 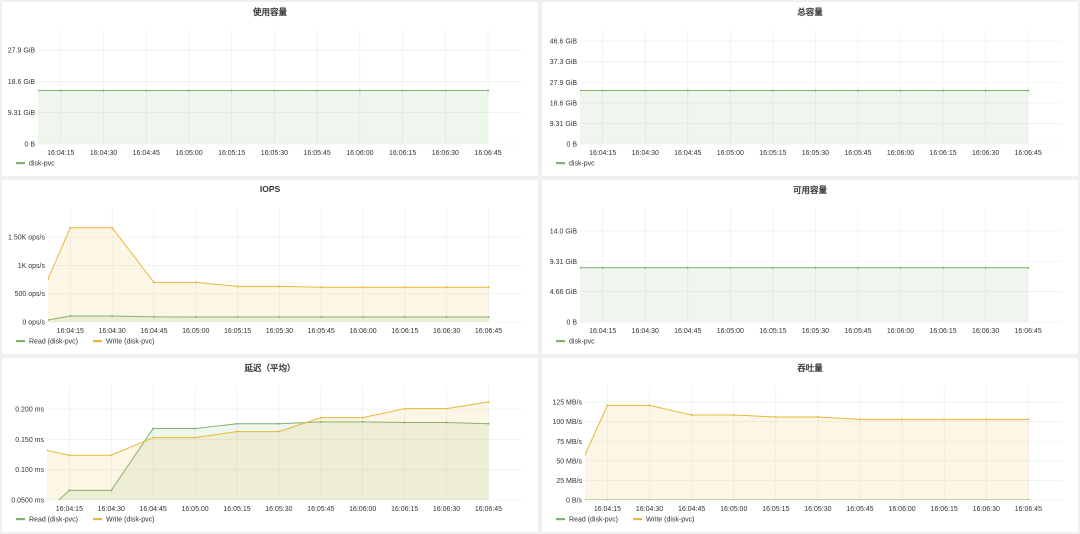 What do you see at coordinates (33, 323) in the screenshot?
I see `y-tick-label: 0 ops/s` at bounding box center [33, 323].